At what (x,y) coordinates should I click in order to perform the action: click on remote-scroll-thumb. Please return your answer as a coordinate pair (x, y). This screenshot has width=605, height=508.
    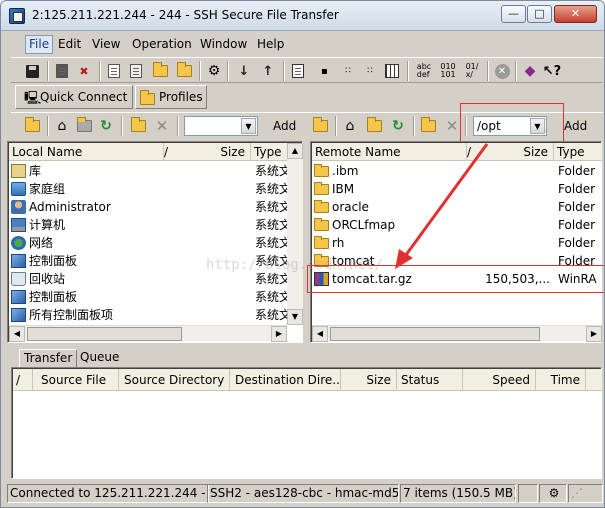
    Looking at the image, I should click on (435, 334).